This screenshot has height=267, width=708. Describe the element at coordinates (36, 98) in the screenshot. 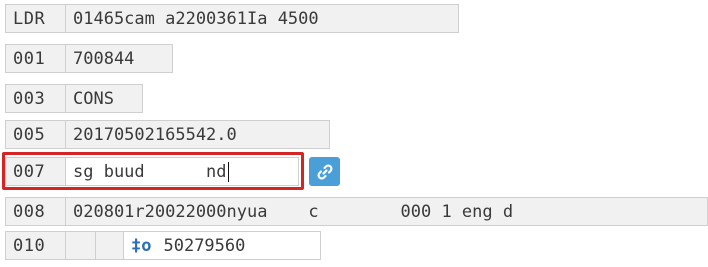

I see `field-tag: 003` at that location.